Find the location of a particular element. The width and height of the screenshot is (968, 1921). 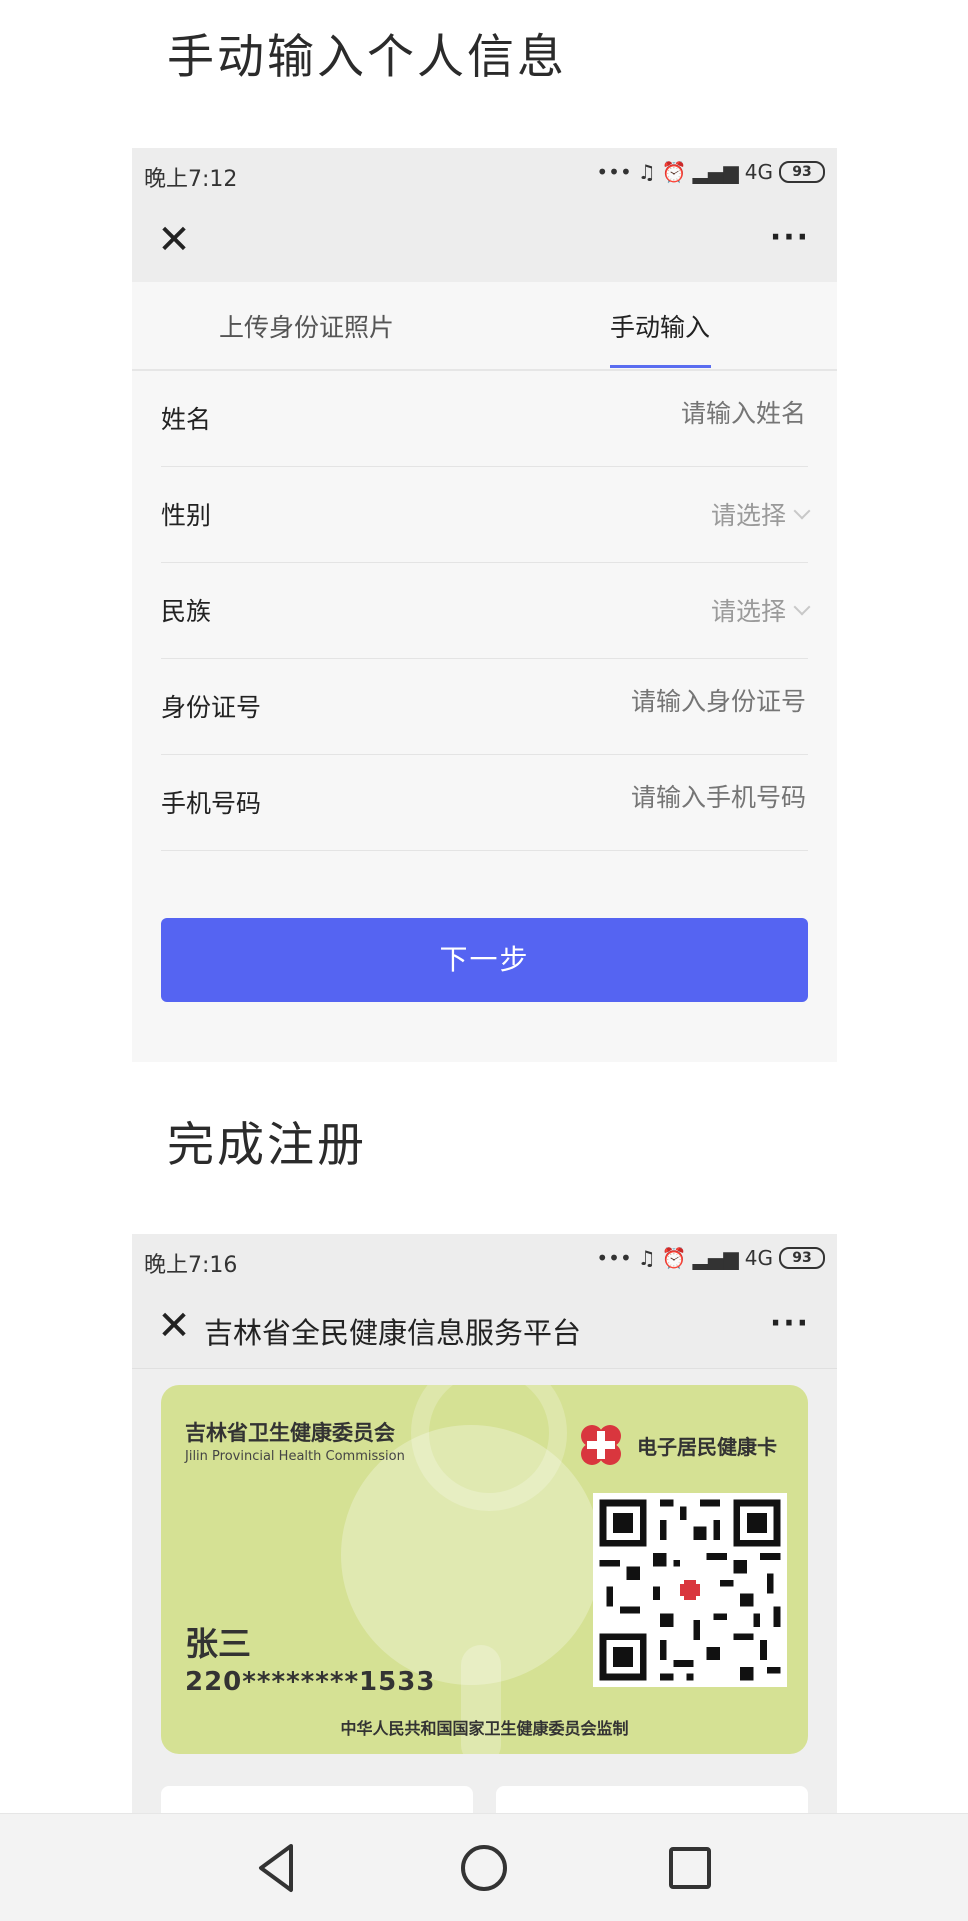

nav-bar: ✕ ··· is located at coordinates (484, 242).